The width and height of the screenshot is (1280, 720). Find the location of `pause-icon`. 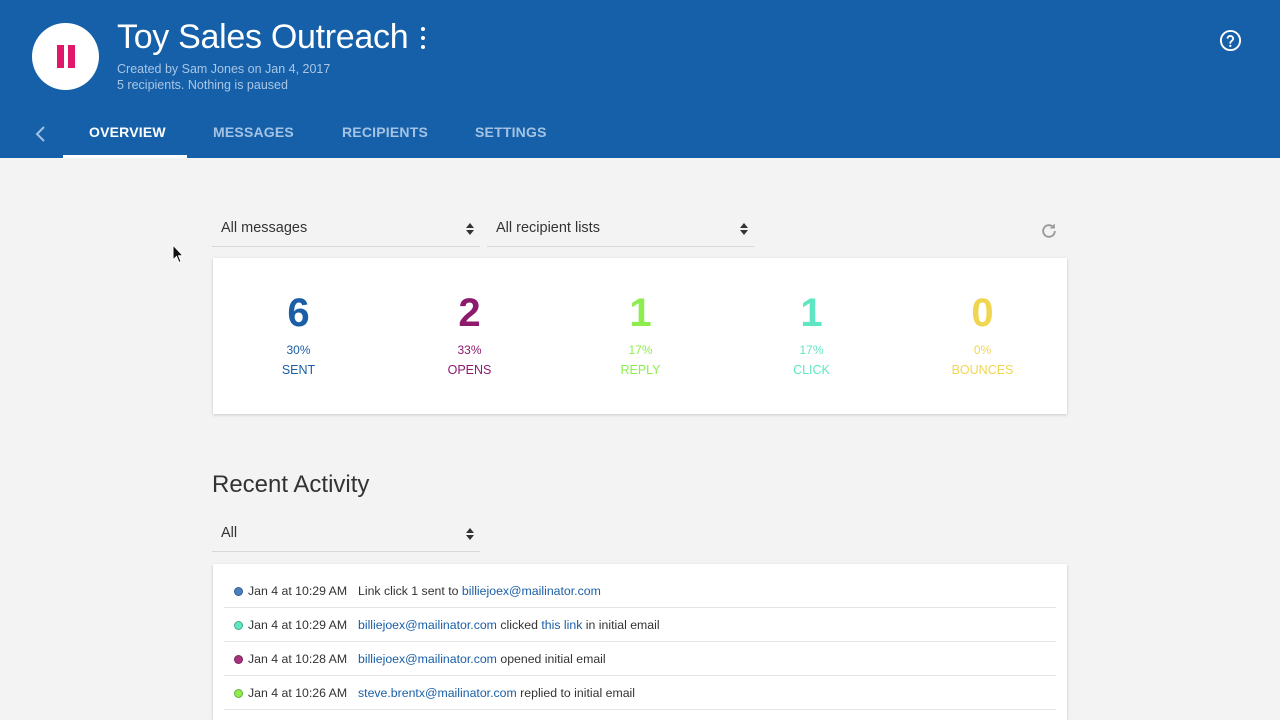

pause-icon is located at coordinates (60, 56).